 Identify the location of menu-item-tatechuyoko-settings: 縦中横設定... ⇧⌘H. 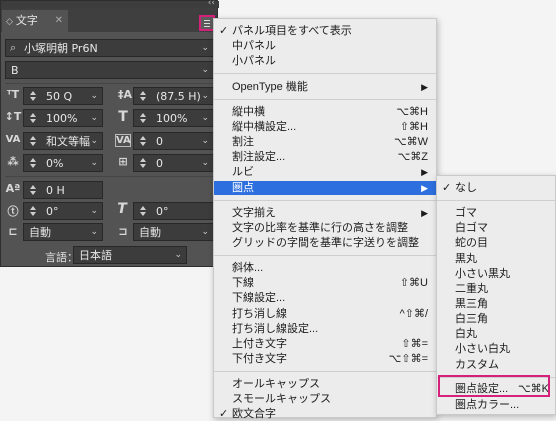
(325, 127).